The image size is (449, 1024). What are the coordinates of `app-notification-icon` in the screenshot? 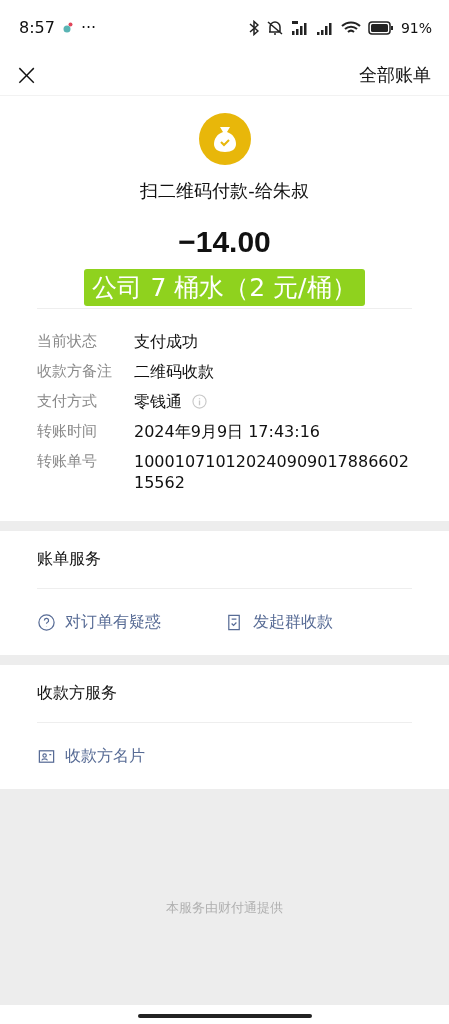 It's located at (67, 27).